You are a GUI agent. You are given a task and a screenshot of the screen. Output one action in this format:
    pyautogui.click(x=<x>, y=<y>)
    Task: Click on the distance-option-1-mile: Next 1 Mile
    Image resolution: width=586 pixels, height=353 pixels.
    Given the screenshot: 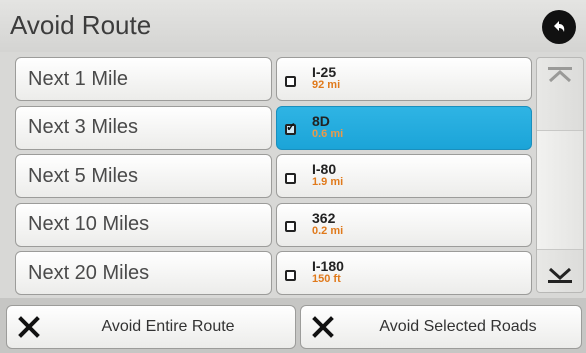 What is the action you would take?
    pyautogui.click(x=143, y=79)
    